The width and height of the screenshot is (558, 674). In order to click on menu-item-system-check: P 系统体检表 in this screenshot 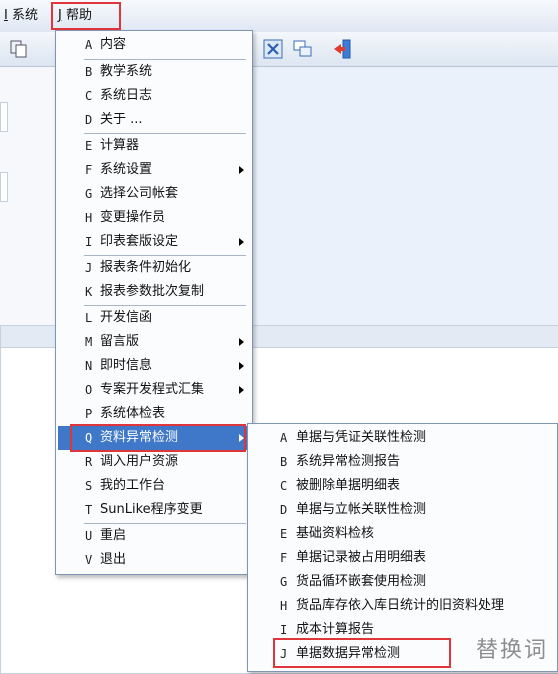, I will do `click(154, 414)`.